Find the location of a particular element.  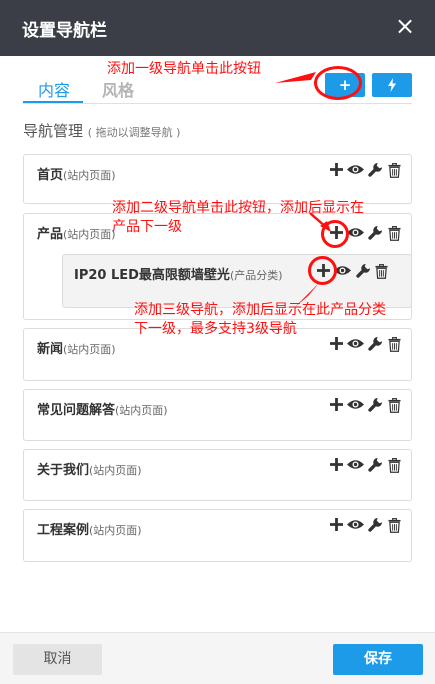

annotation-level2-line2: 产品下一级 is located at coordinates (147, 227).